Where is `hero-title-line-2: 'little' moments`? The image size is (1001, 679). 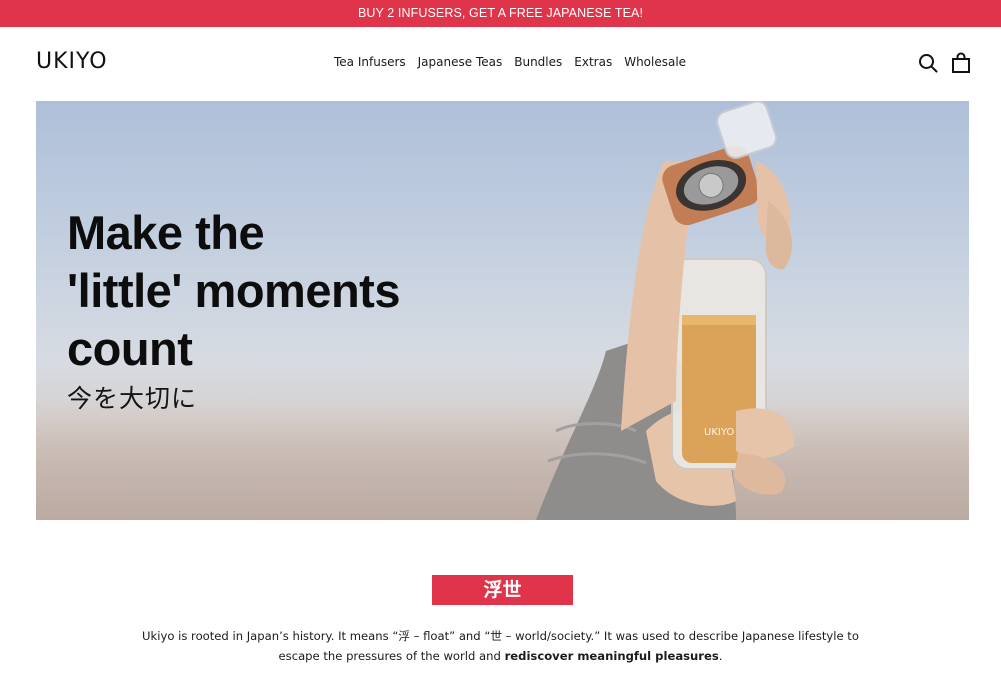 hero-title-line-2: 'little' moments is located at coordinates (233, 290).